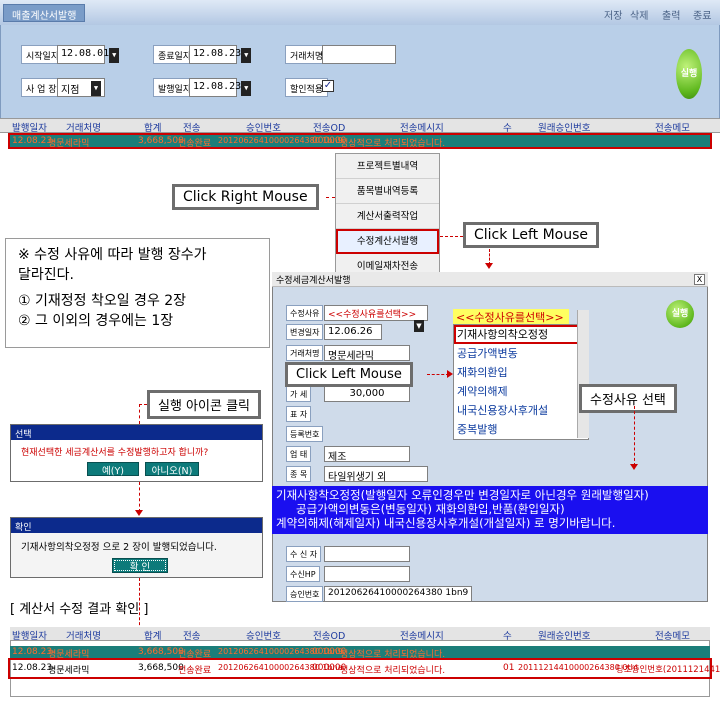 The height and width of the screenshot is (703, 720). Describe the element at coordinates (521, 353) in the screenshot. I see `list-item: 공급가액변동` at that location.